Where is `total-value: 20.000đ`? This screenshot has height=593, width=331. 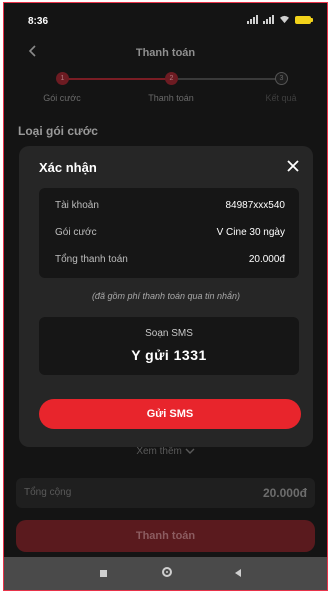 total-value: 20.000đ is located at coordinates (284, 493).